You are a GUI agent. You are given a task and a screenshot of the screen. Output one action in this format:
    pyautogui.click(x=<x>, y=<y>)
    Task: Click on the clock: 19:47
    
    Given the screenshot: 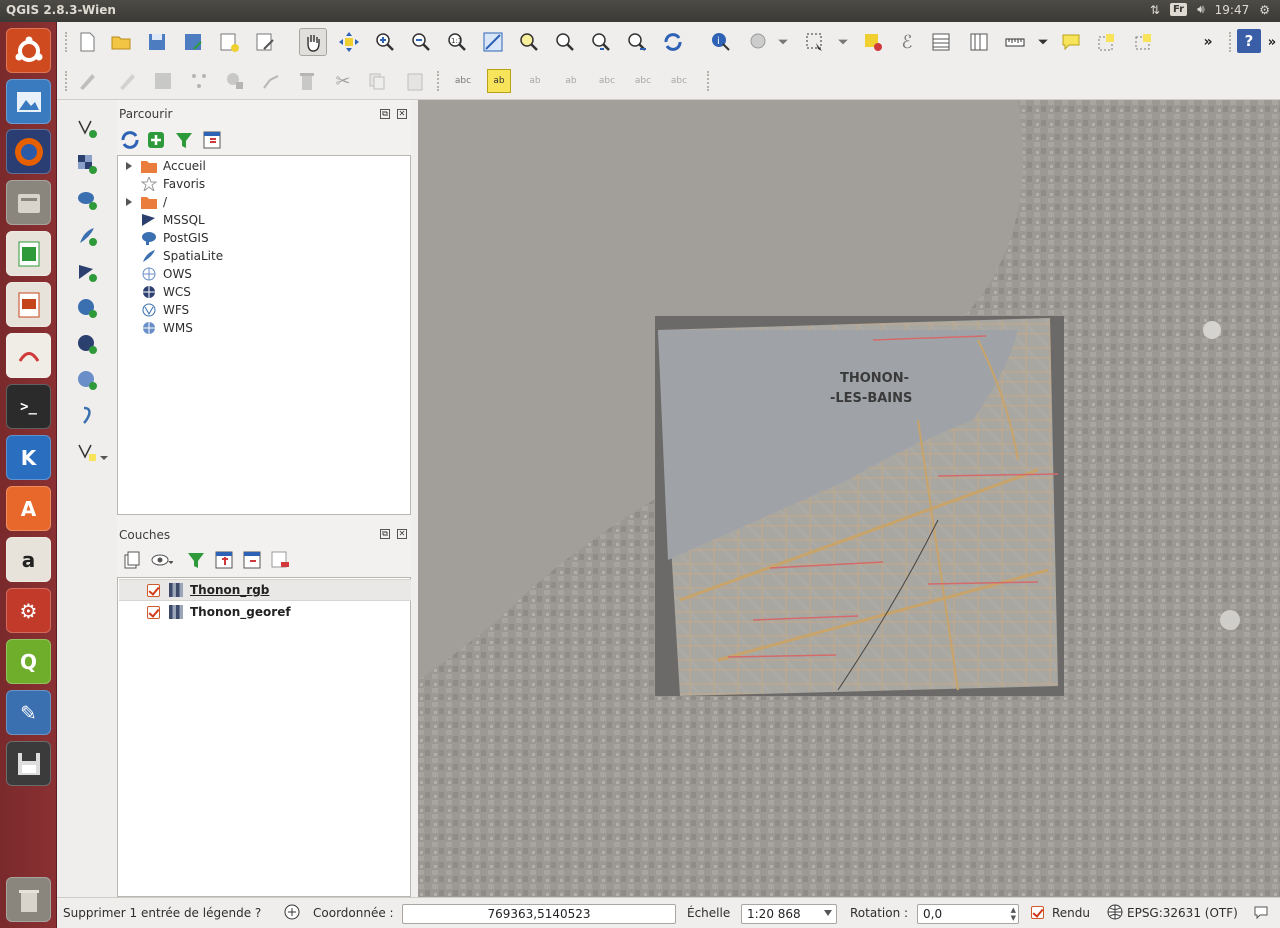 What is the action you would take?
    pyautogui.click(x=1232, y=10)
    